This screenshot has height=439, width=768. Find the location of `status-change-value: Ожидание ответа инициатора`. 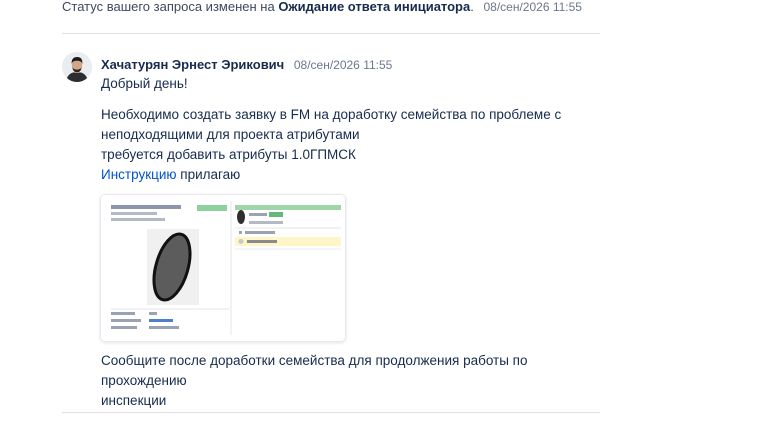

status-change-value: Ожидание ответа инициатора is located at coordinates (374, 7).